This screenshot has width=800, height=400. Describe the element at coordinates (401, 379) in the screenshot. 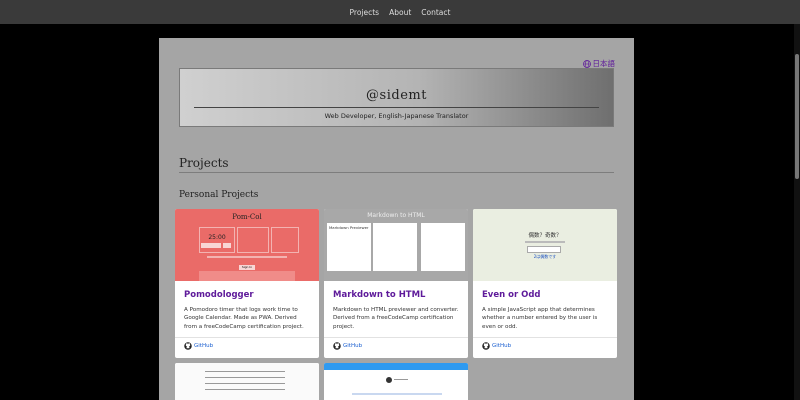

I see `thumb-title-line` at that location.